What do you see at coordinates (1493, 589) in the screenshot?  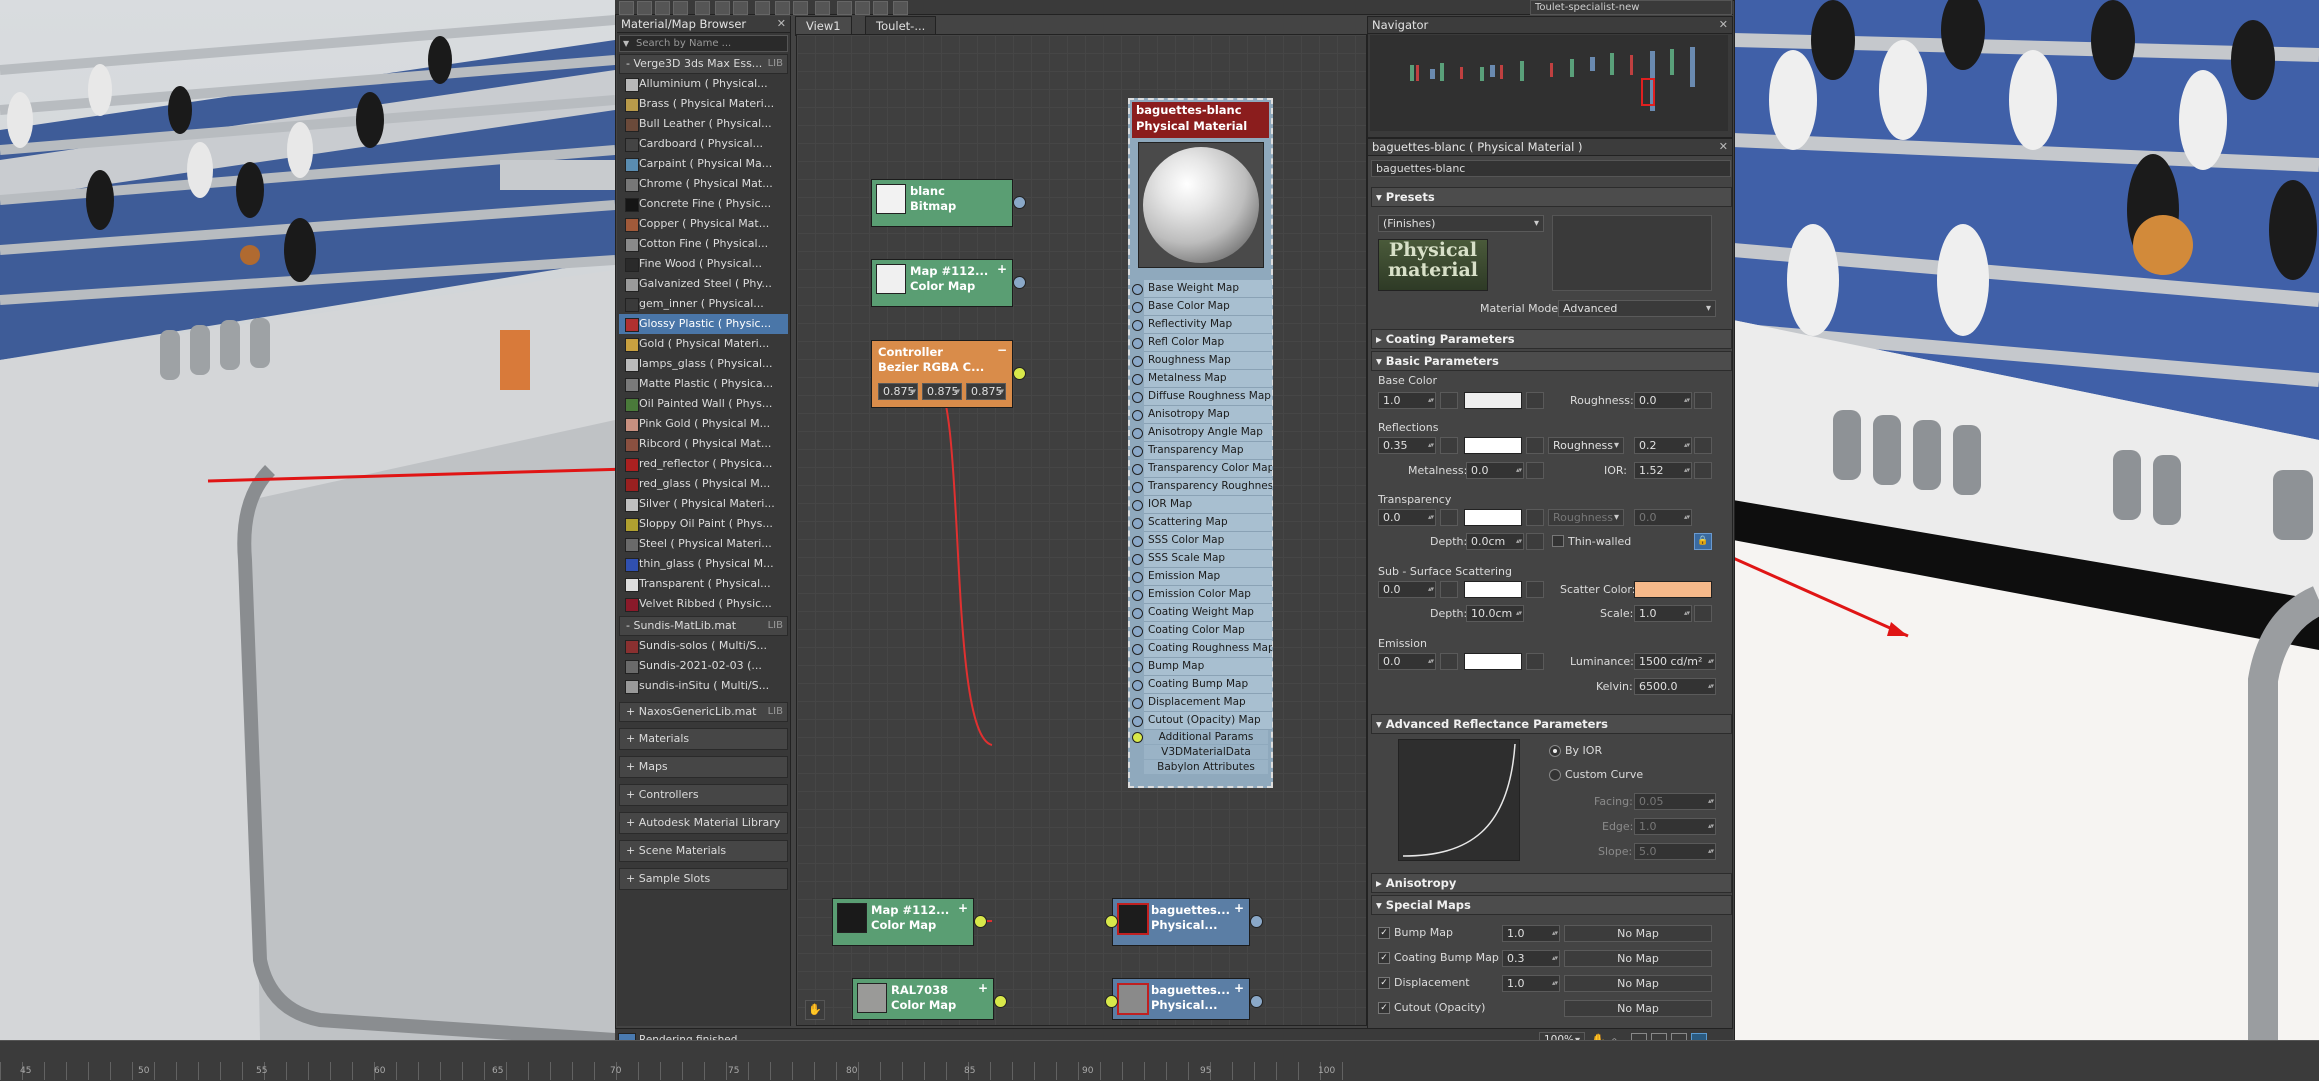 I see `sss-color-swatch` at bounding box center [1493, 589].